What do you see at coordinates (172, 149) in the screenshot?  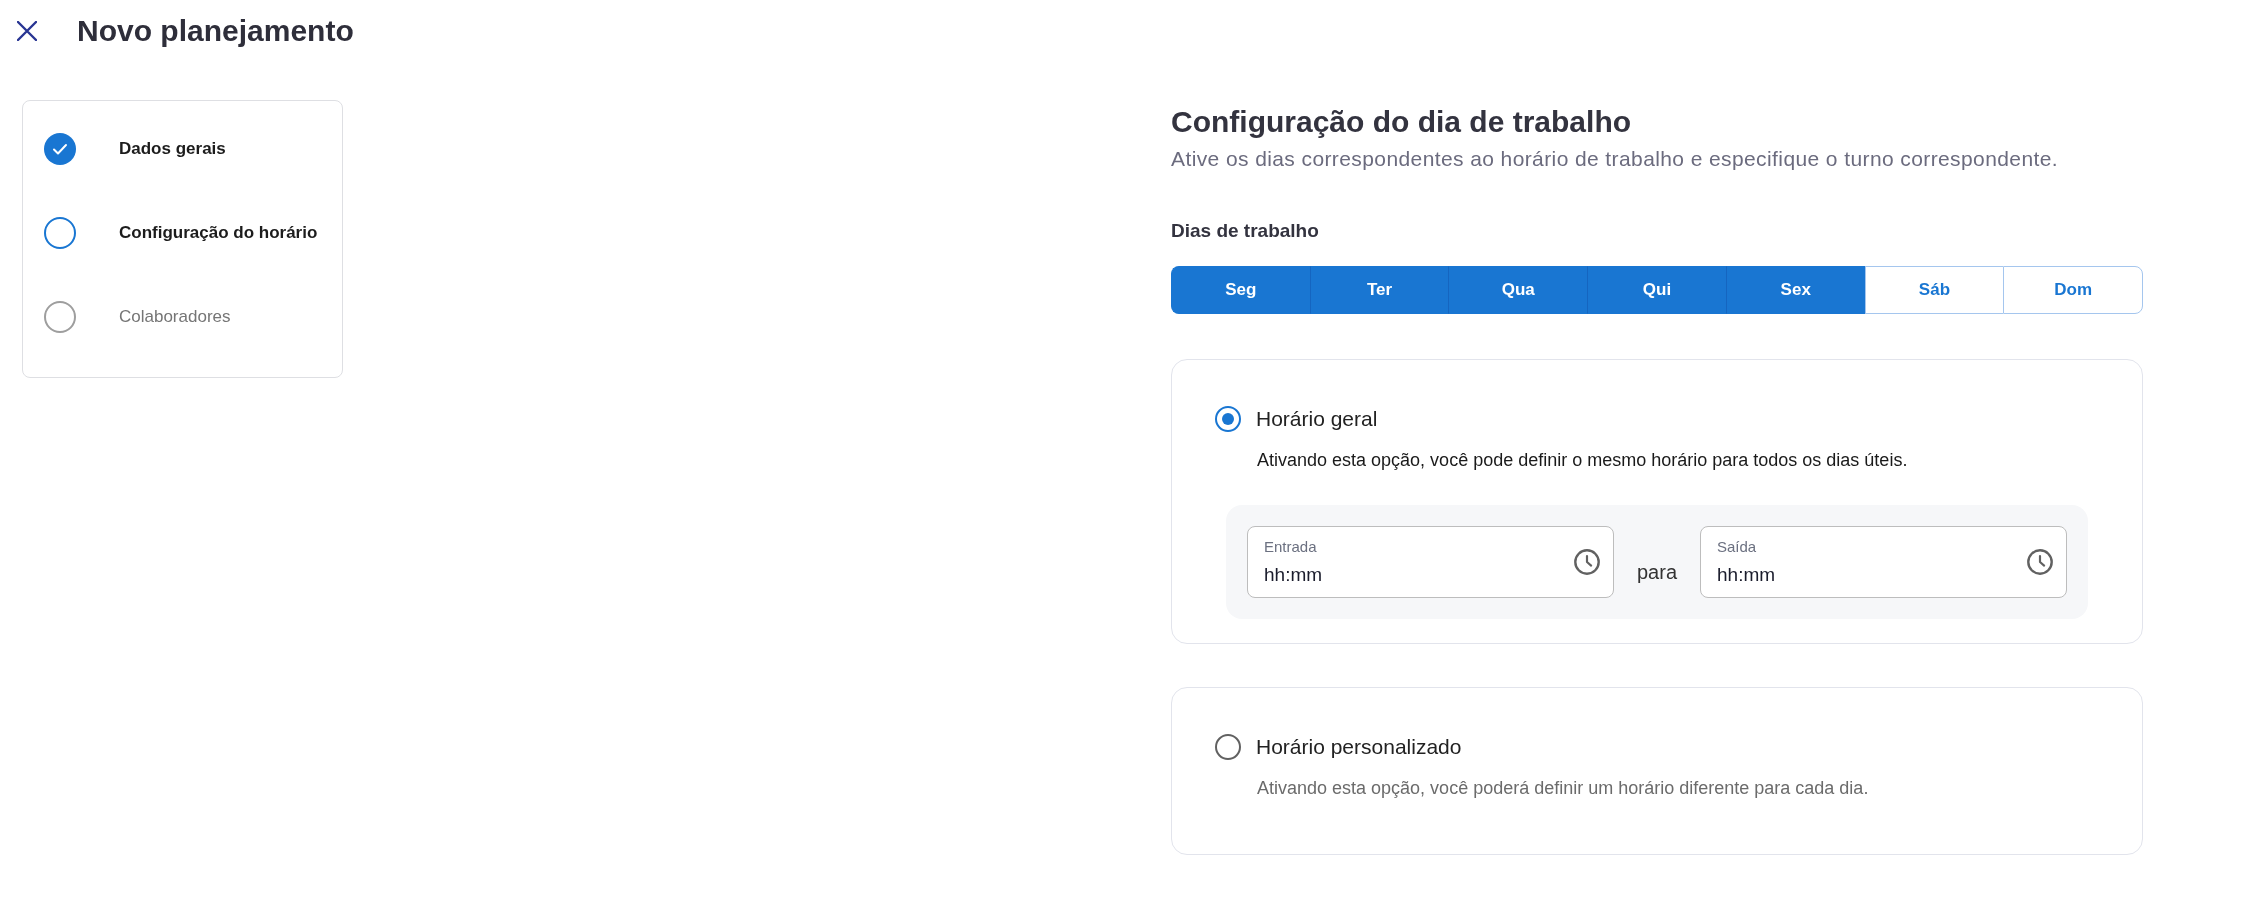 I see `step-label: Dados gerais` at bounding box center [172, 149].